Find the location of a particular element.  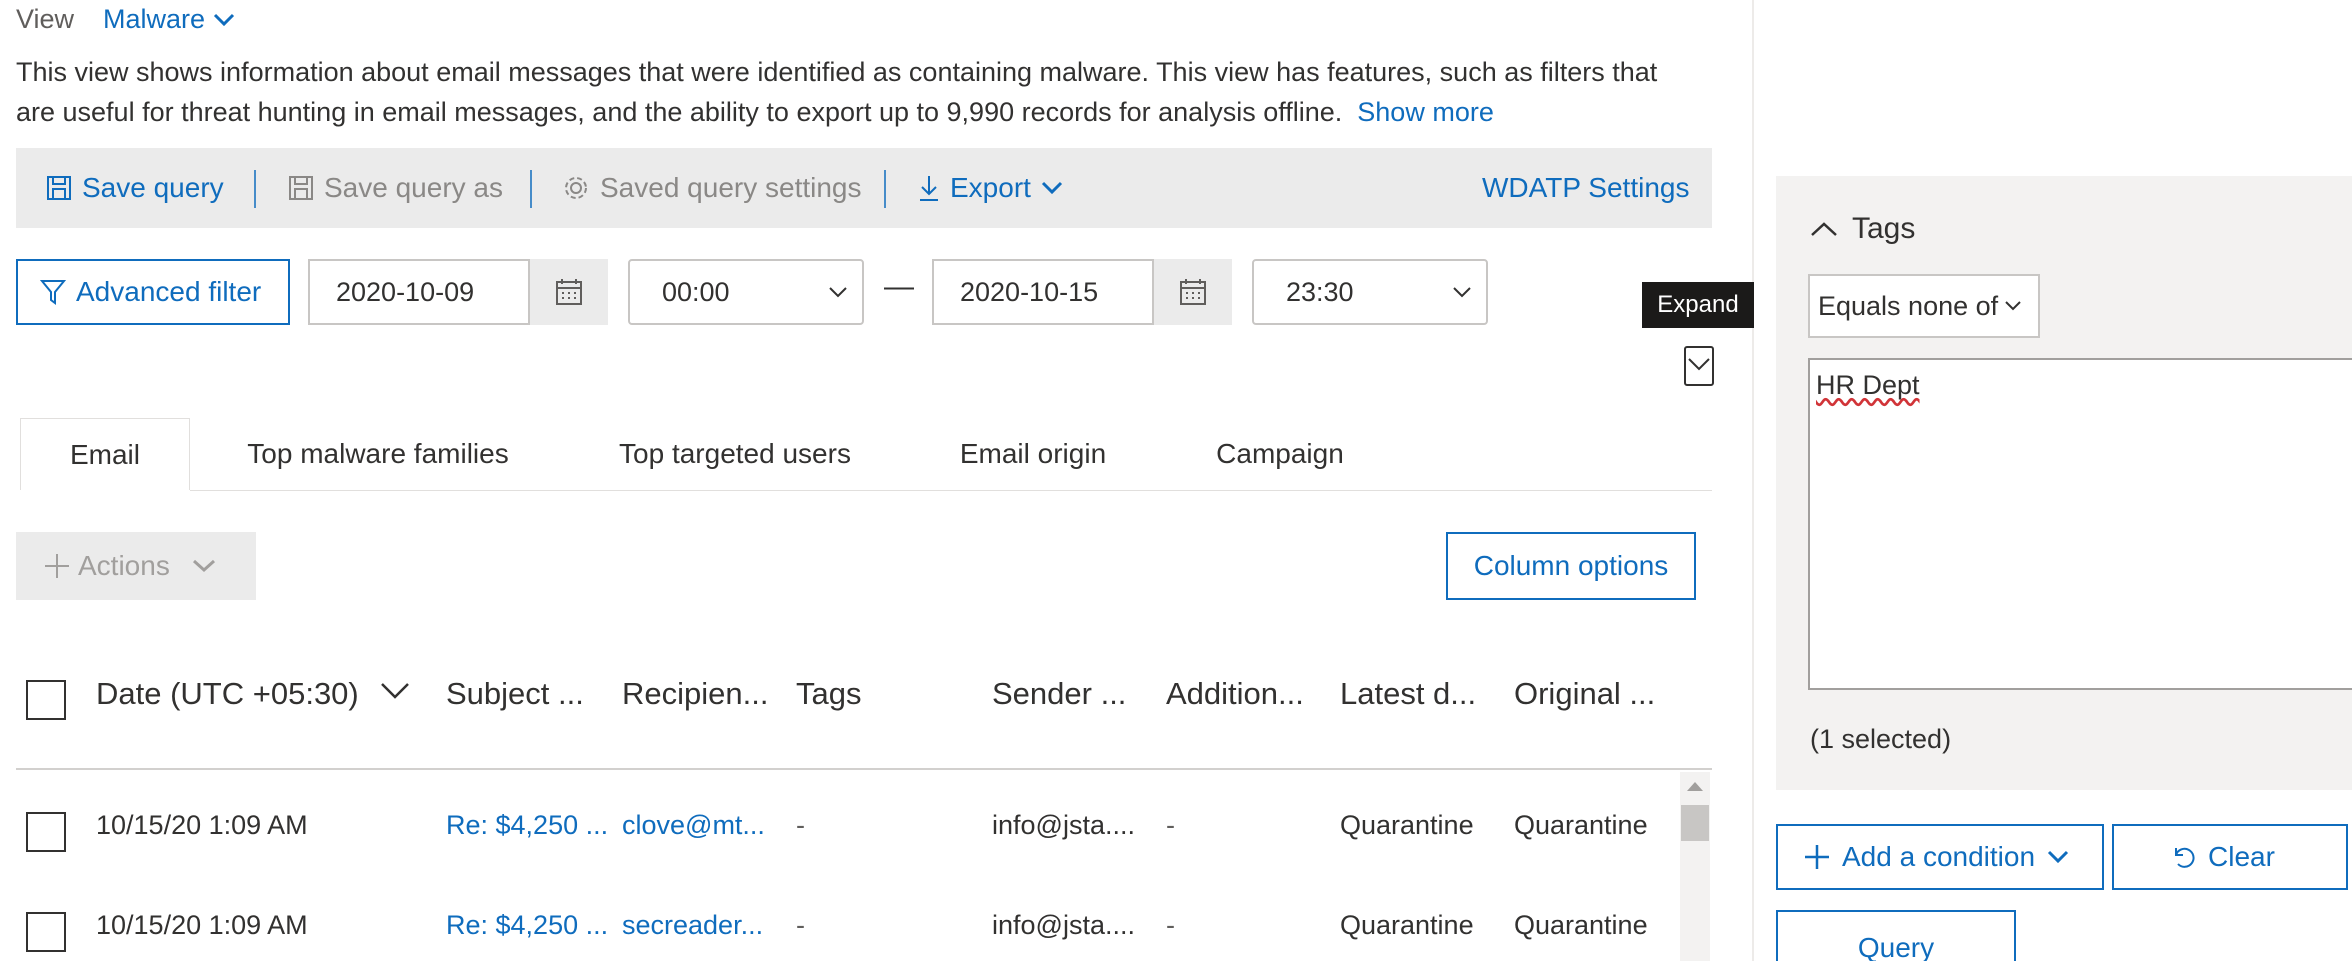

save-query-as-button: Save query as is located at coordinates (395, 188).